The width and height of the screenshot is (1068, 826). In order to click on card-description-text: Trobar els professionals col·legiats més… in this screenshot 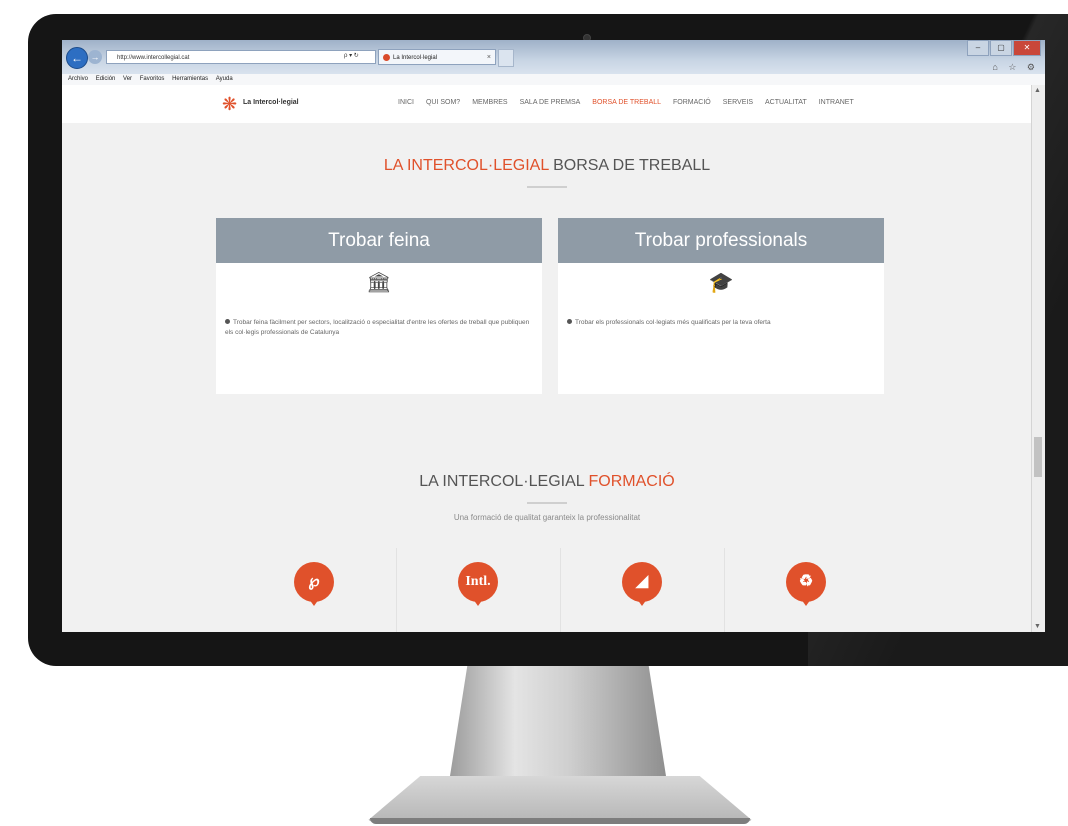, I will do `click(673, 322)`.